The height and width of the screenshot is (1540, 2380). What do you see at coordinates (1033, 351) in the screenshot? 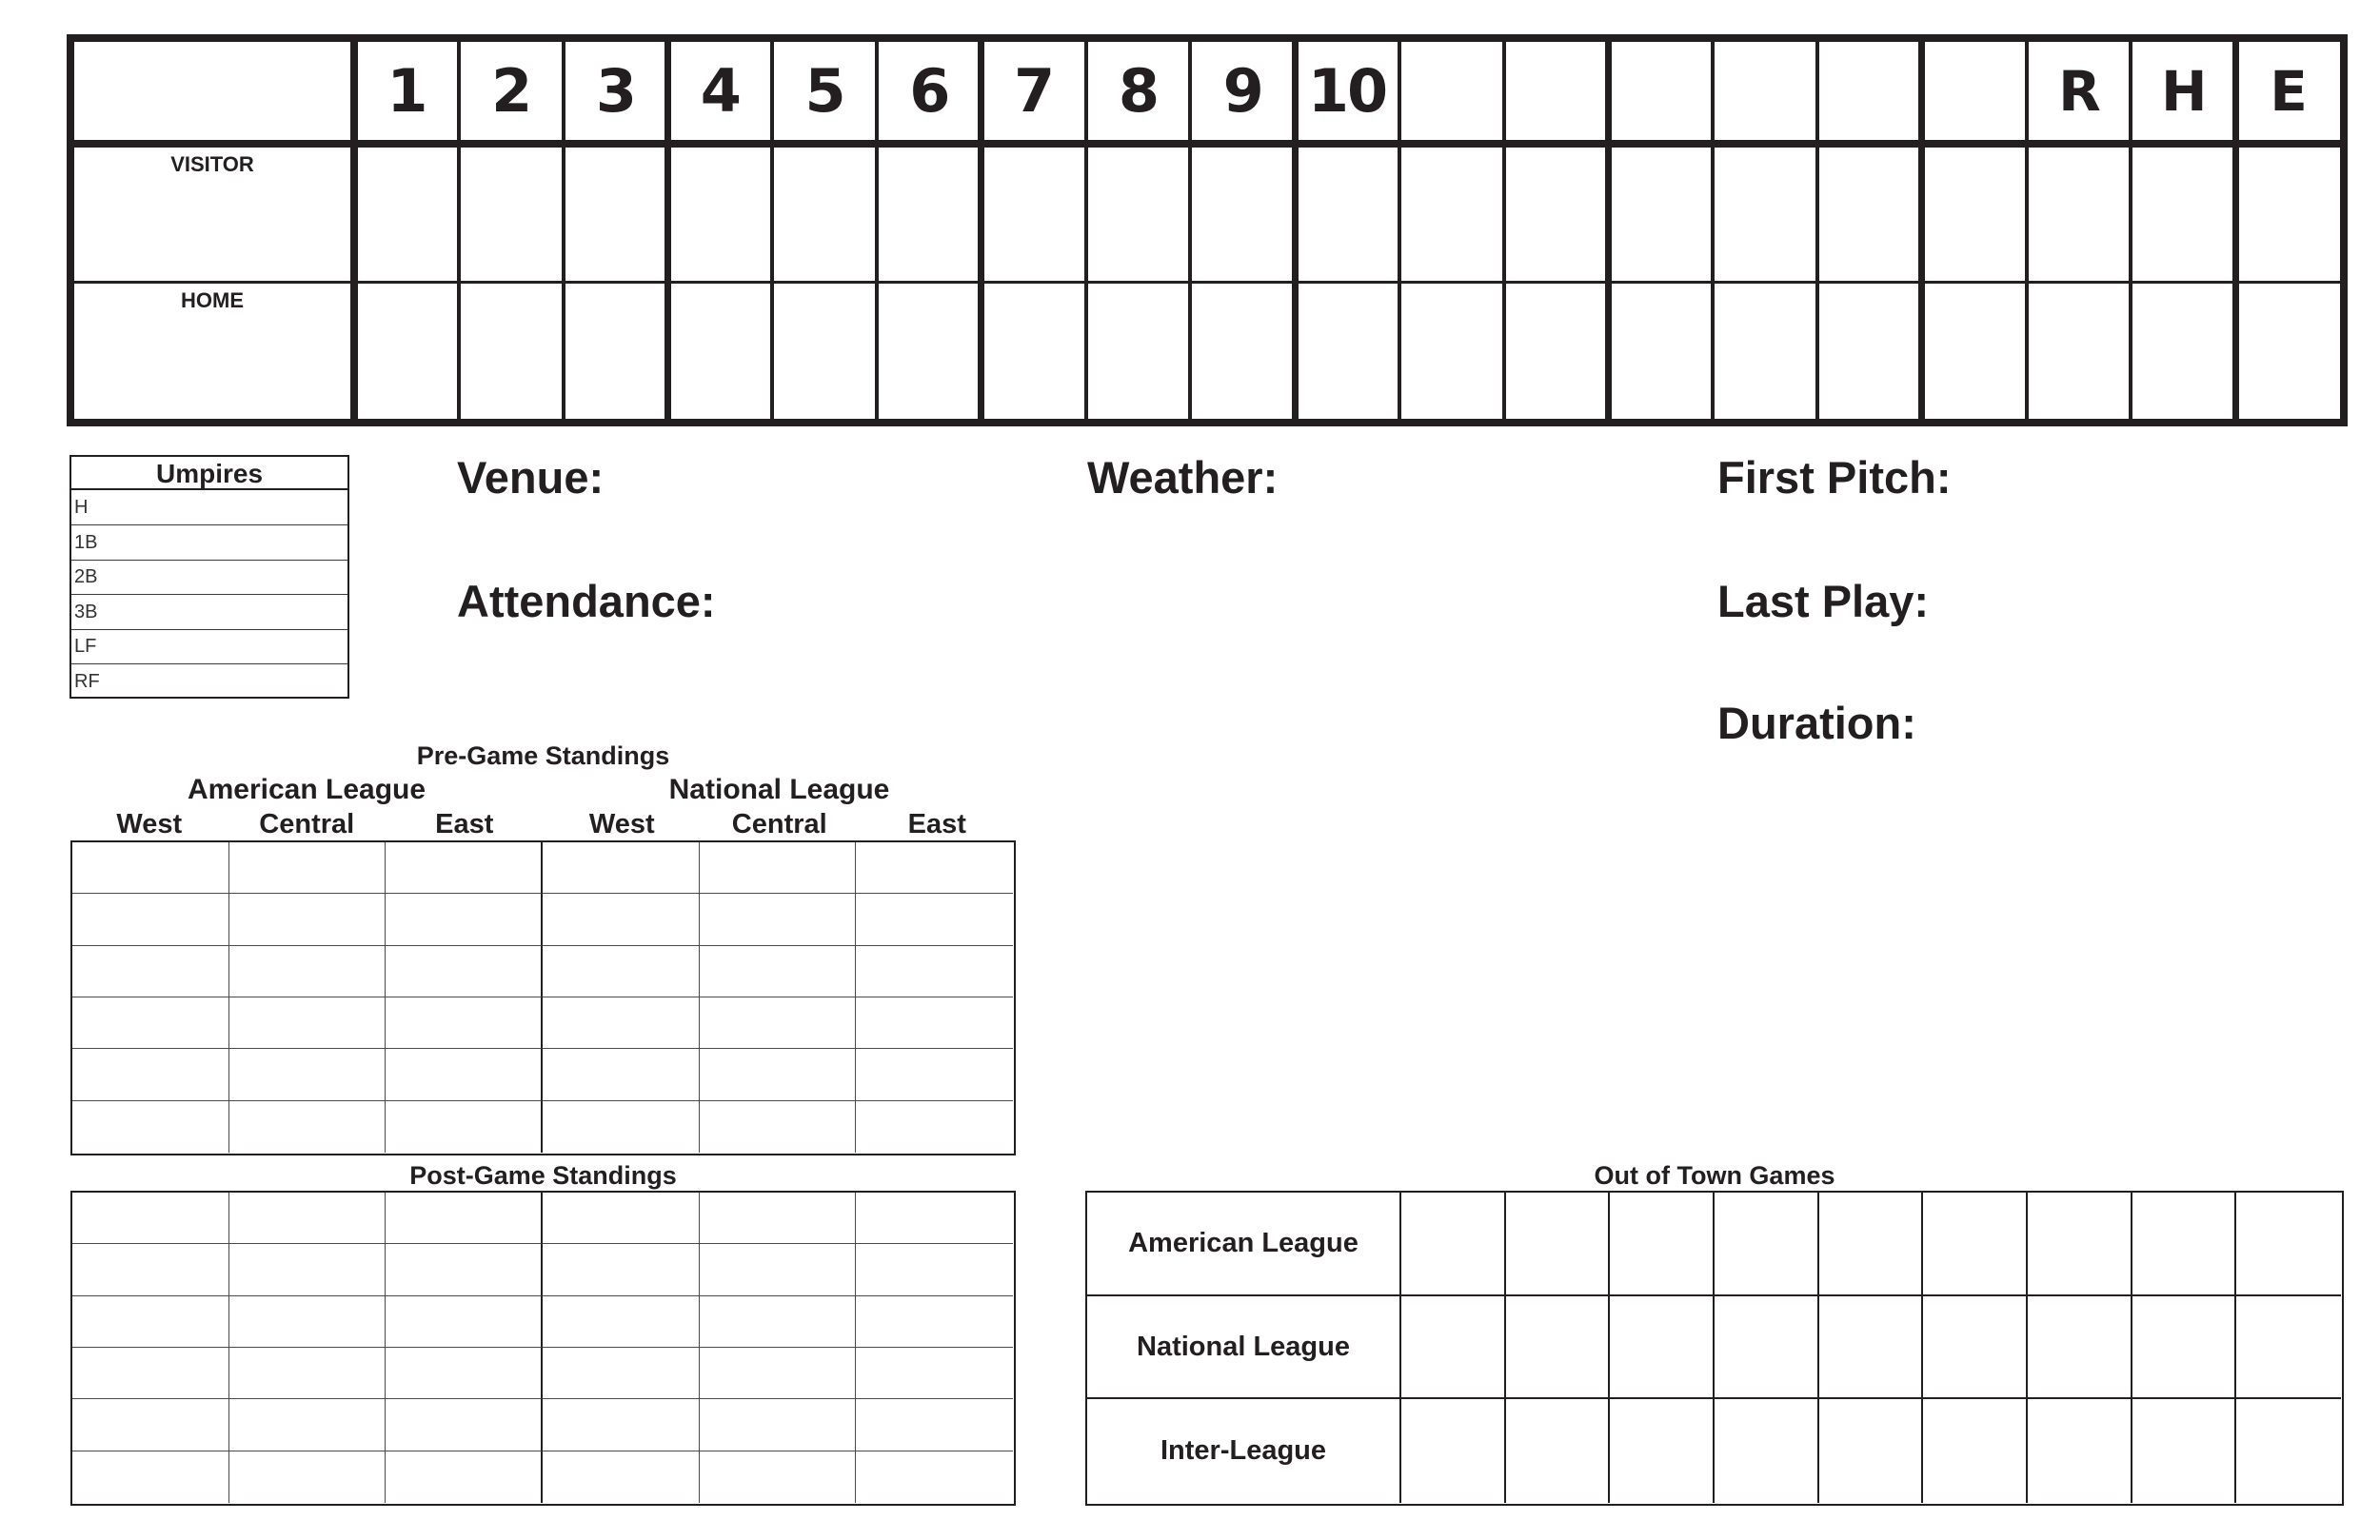
I see `home-inning-7-cell` at bounding box center [1033, 351].